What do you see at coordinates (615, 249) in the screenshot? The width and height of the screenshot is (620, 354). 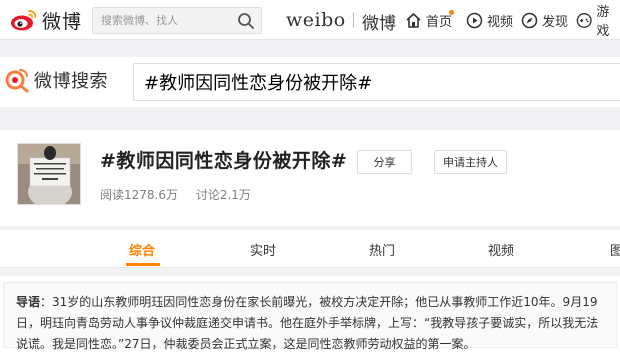 I see `tab-pictures: 图` at bounding box center [615, 249].